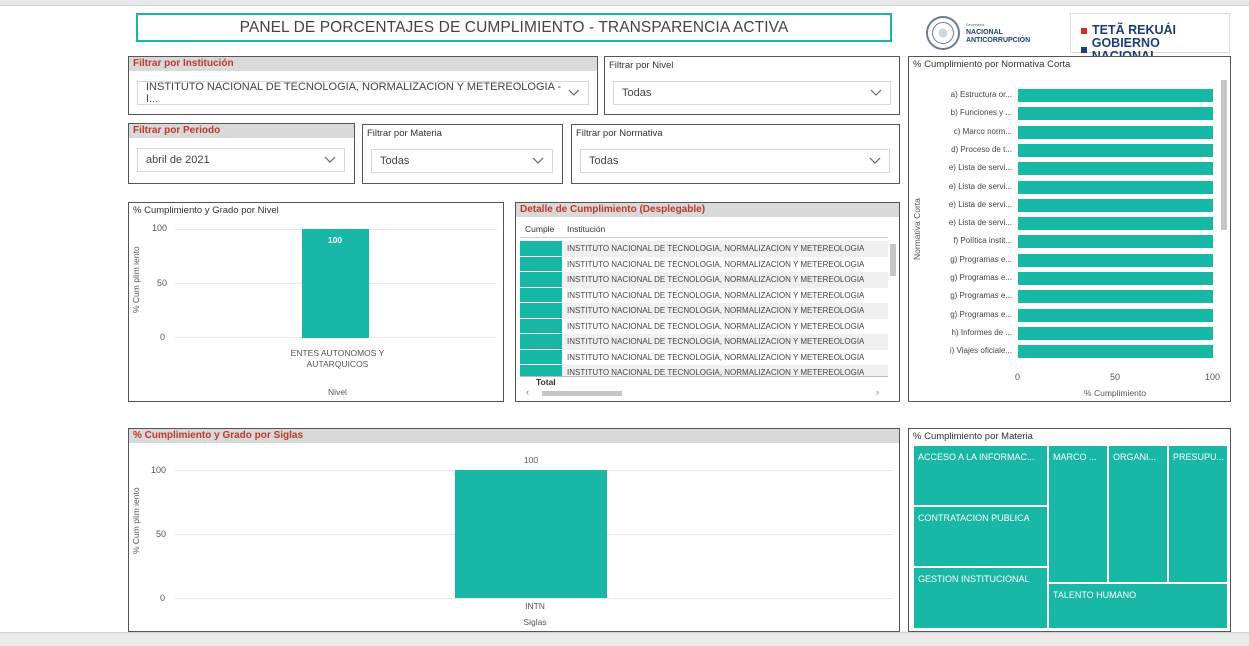 The image size is (1249, 646). What do you see at coordinates (583, 229) in the screenshot?
I see `col-institucion-header: Institución` at bounding box center [583, 229].